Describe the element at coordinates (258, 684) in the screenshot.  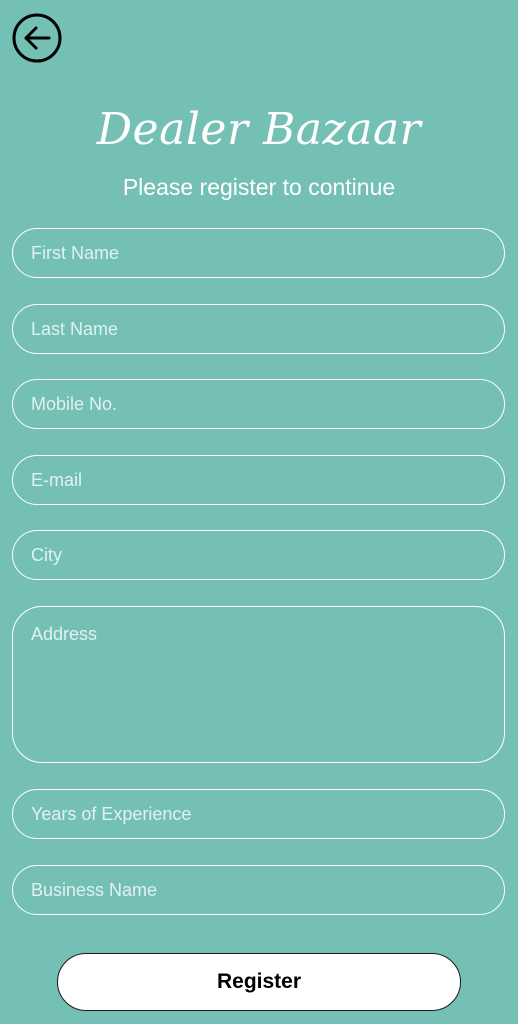
I see `address-field` at that location.